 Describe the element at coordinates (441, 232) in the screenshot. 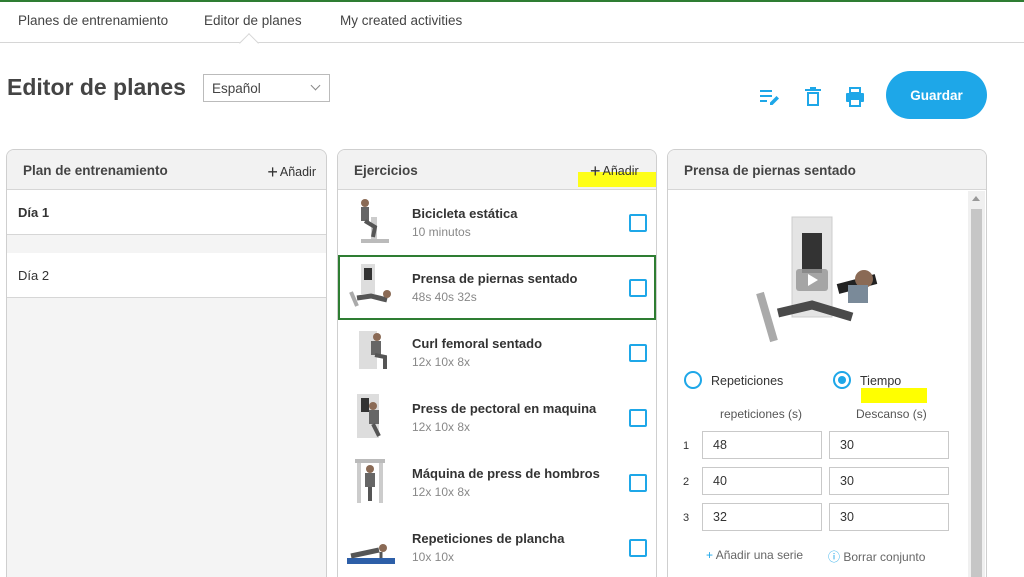

I see `exercise-detail: 10 minutos` at that location.